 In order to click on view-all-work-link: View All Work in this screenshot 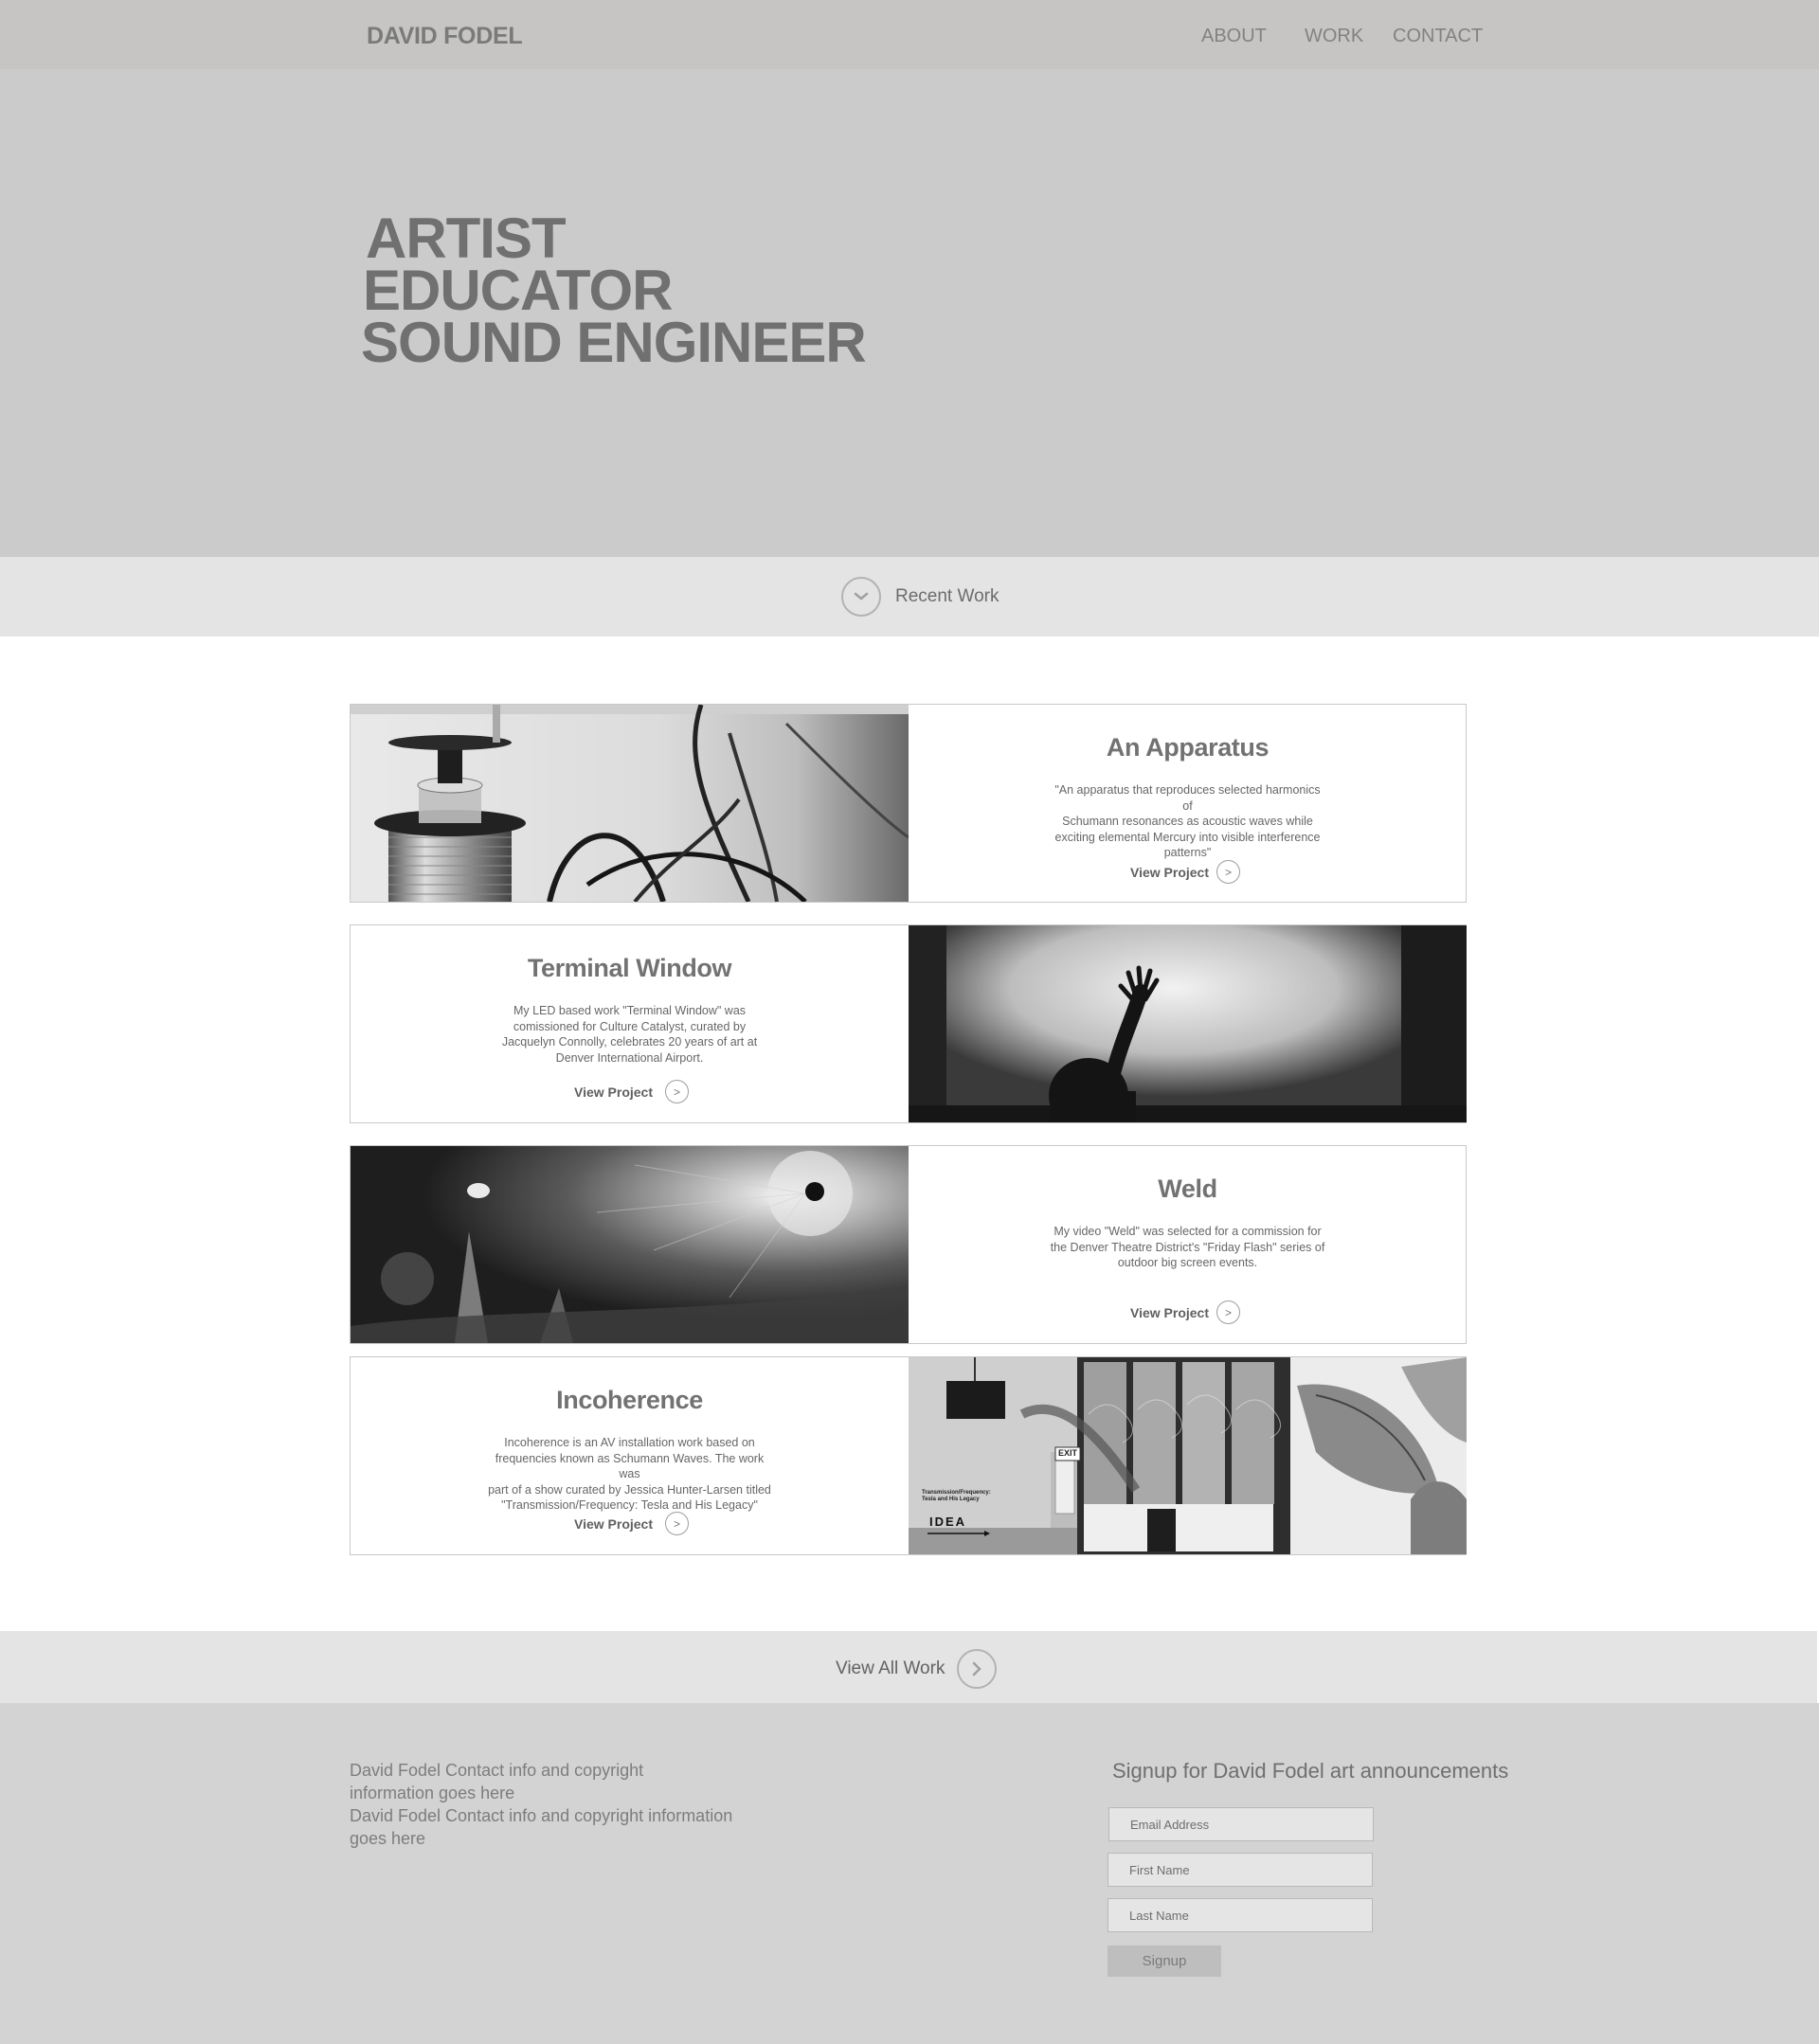, I will do `click(890, 1669)`.